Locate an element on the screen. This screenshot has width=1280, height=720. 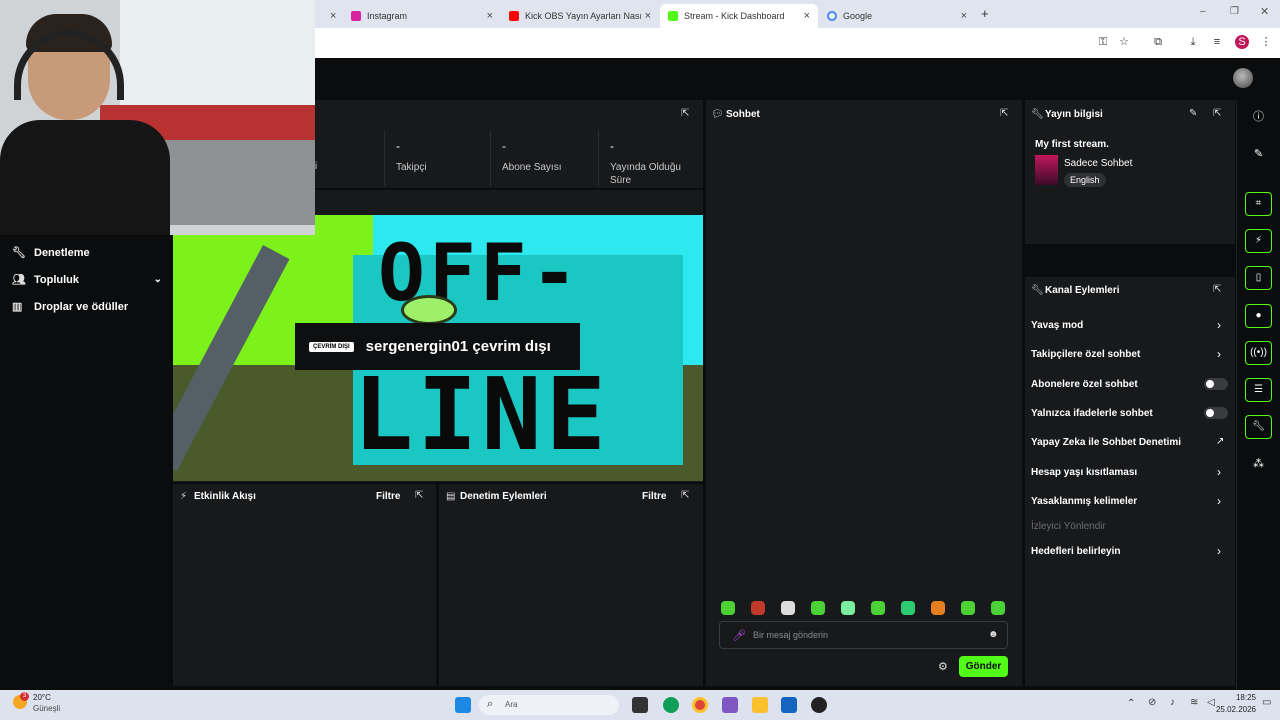
activity-filter-button: Filtre is located at coordinates (388, 496).